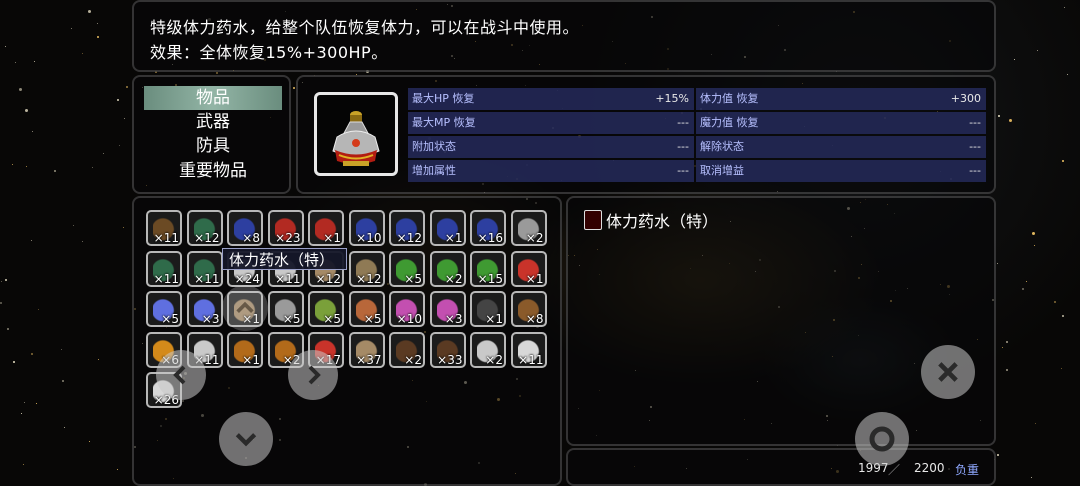 The height and width of the screenshot is (486, 1080). What do you see at coordinates (366, 349) in the screenshot?
I see `inventory-slot: ×37` at bounding box center [366, 349].